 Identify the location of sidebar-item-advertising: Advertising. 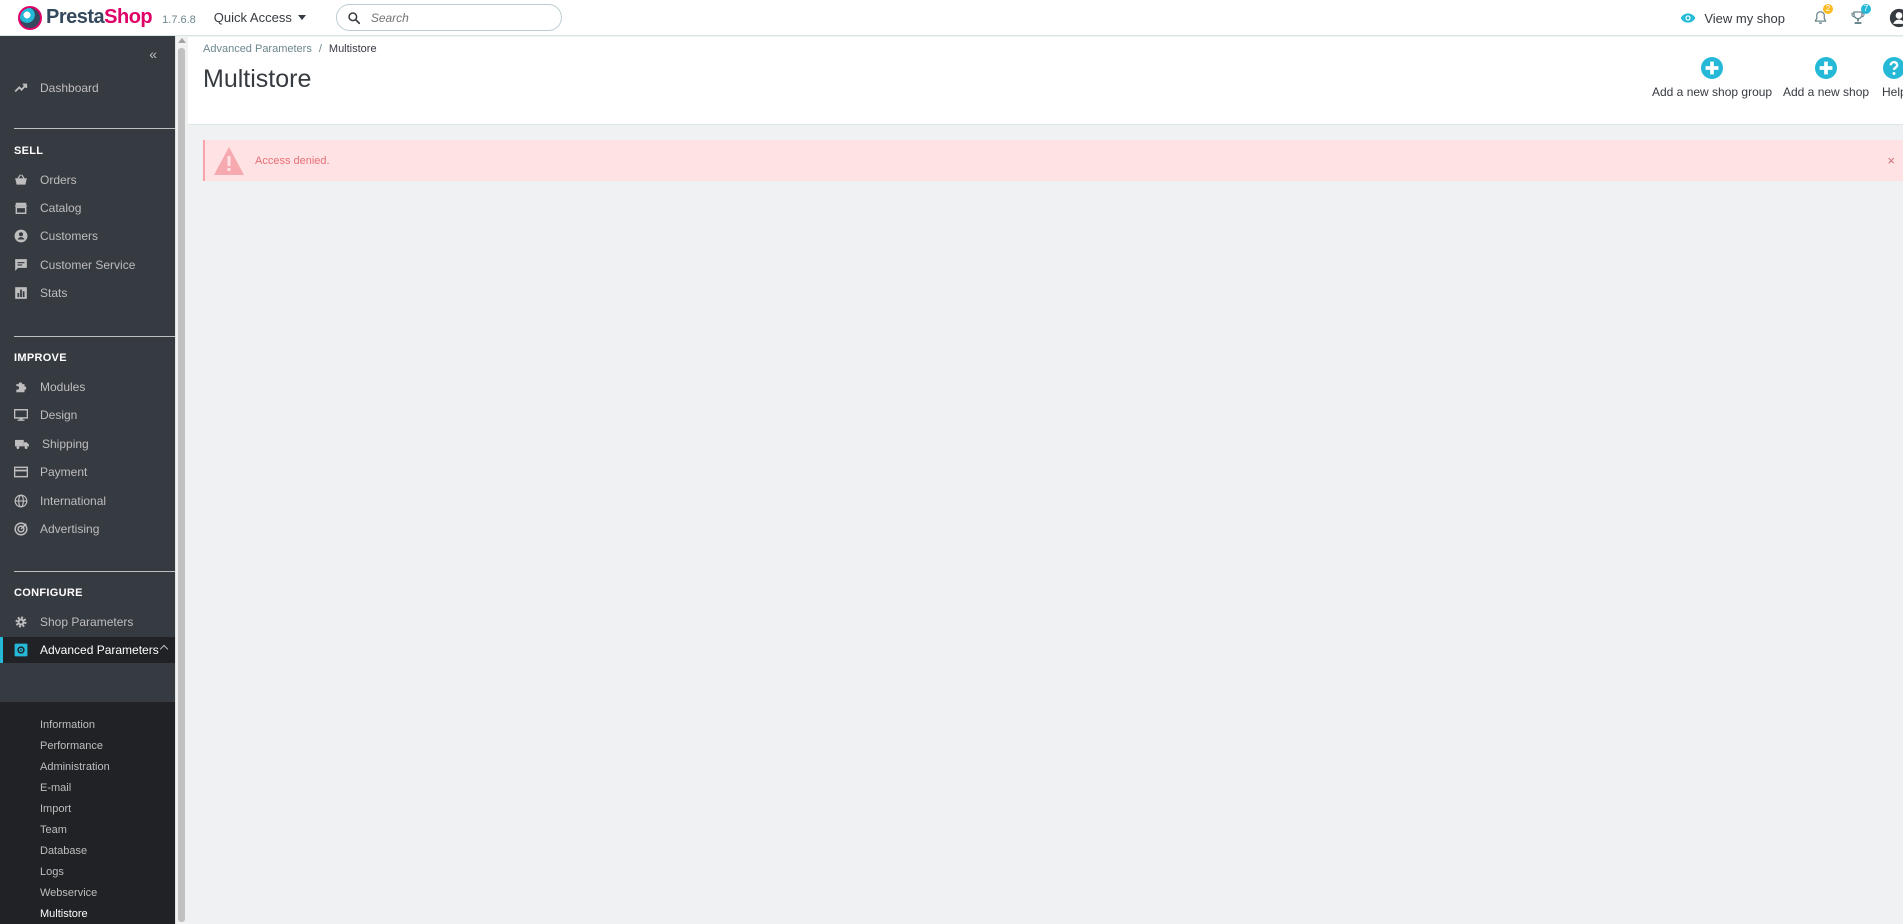
(87, 529).